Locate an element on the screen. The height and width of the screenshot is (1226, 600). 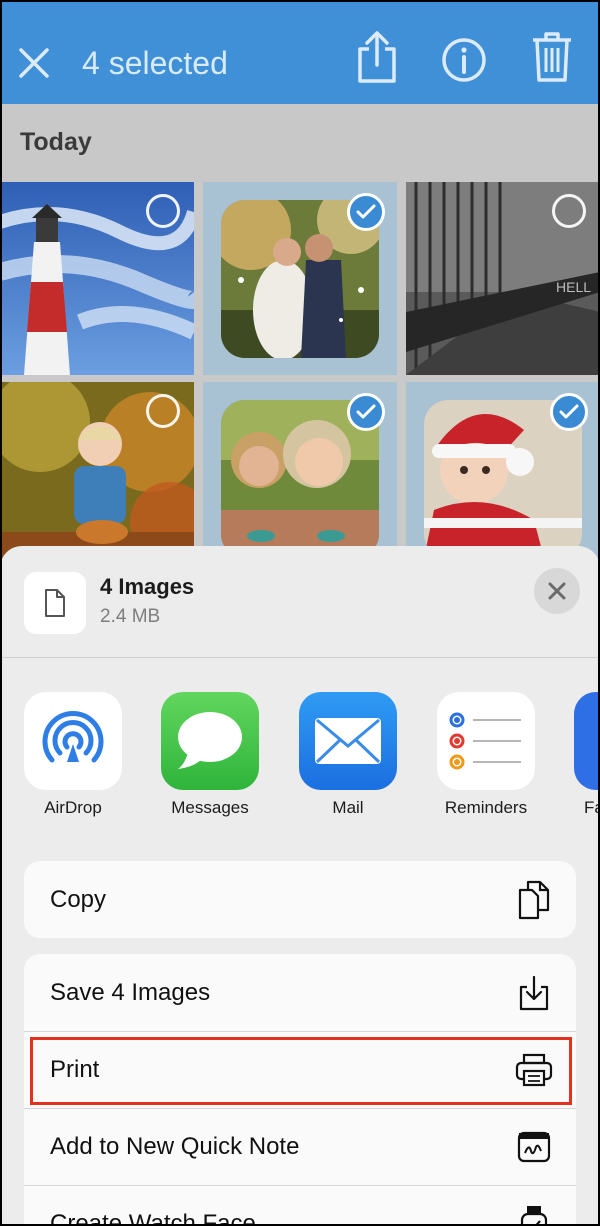
share-button is located at coordinates (377, 57).